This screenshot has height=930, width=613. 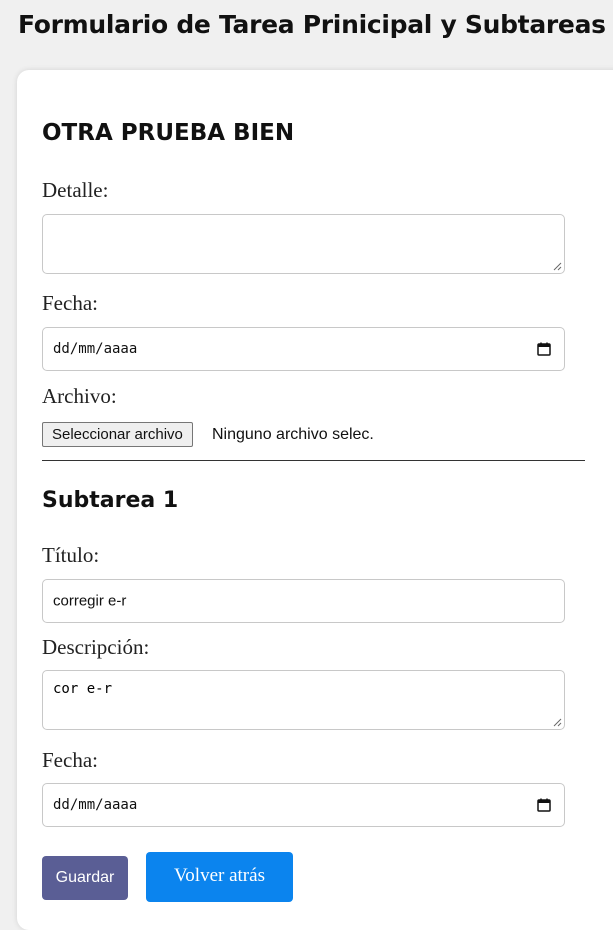 I want to click on detail-textarea, so click(x=303, y=244).